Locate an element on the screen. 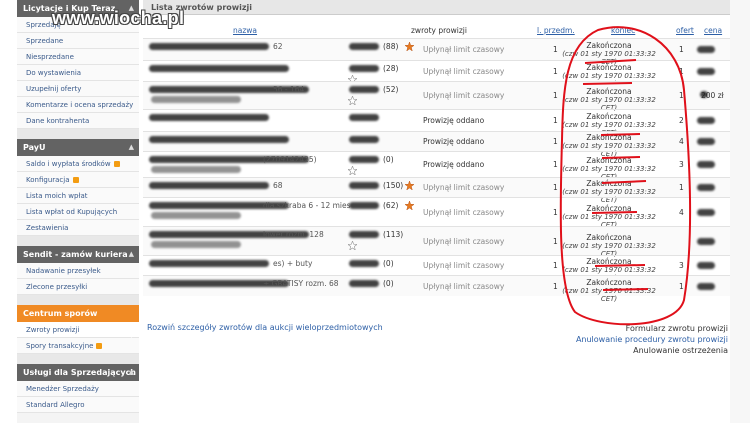 The height and width of the screenshot is (423, 750). sidebar-item: Nadawanie przesyłek is located at coordinates (78, 271).